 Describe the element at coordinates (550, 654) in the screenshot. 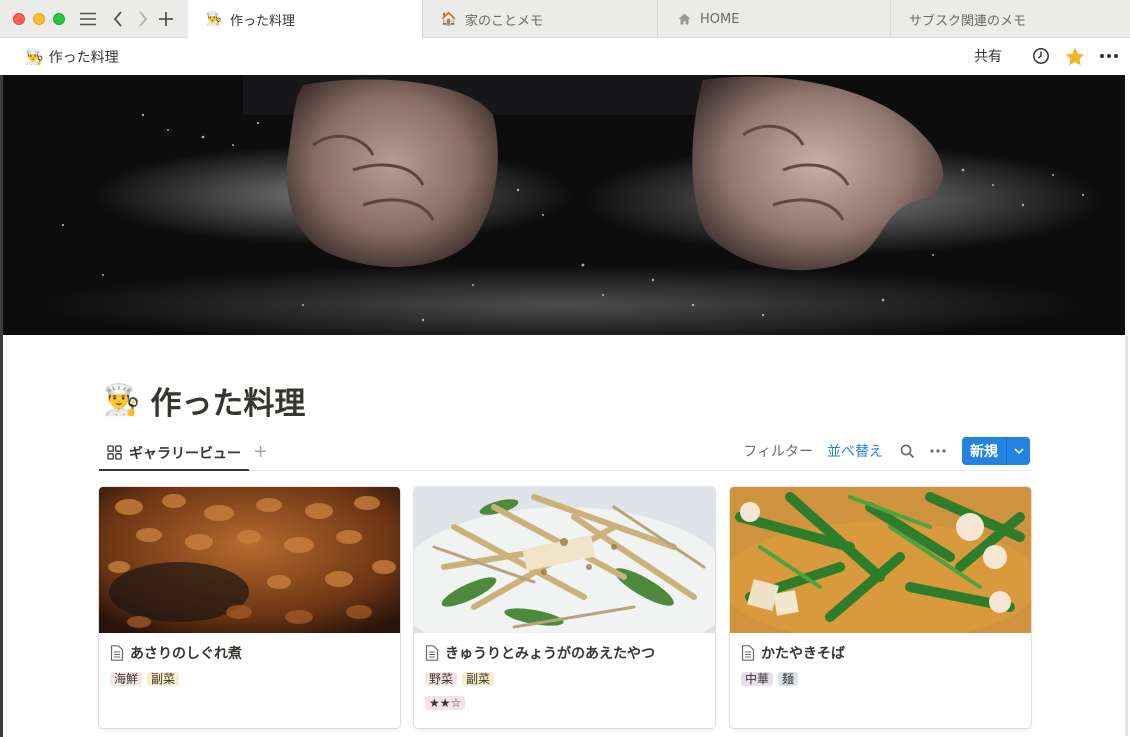

I see `card-title-text: きゅうりとみょうがのあえたやつ` at that location.